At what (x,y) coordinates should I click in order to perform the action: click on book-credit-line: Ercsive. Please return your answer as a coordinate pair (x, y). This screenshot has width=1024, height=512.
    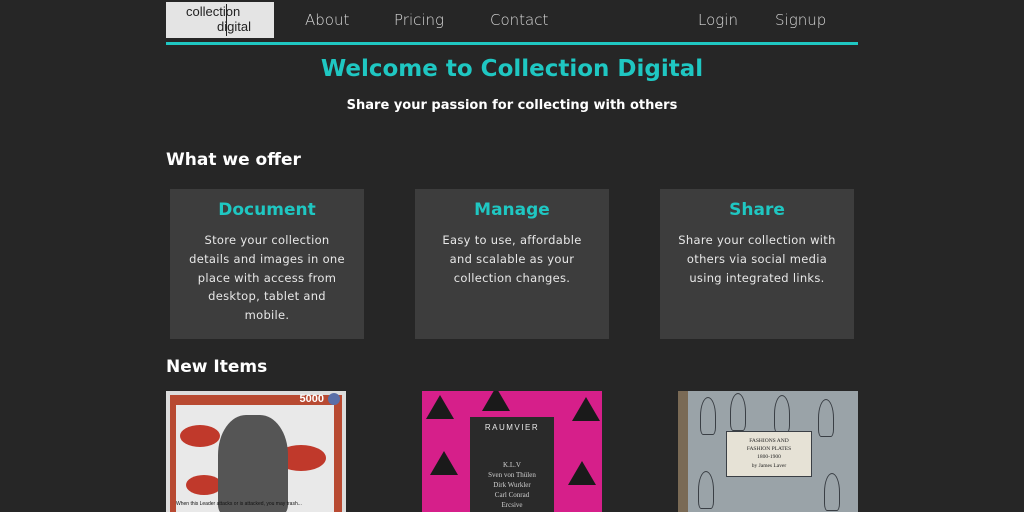
    Looking at the image, I should click on (512, 505).